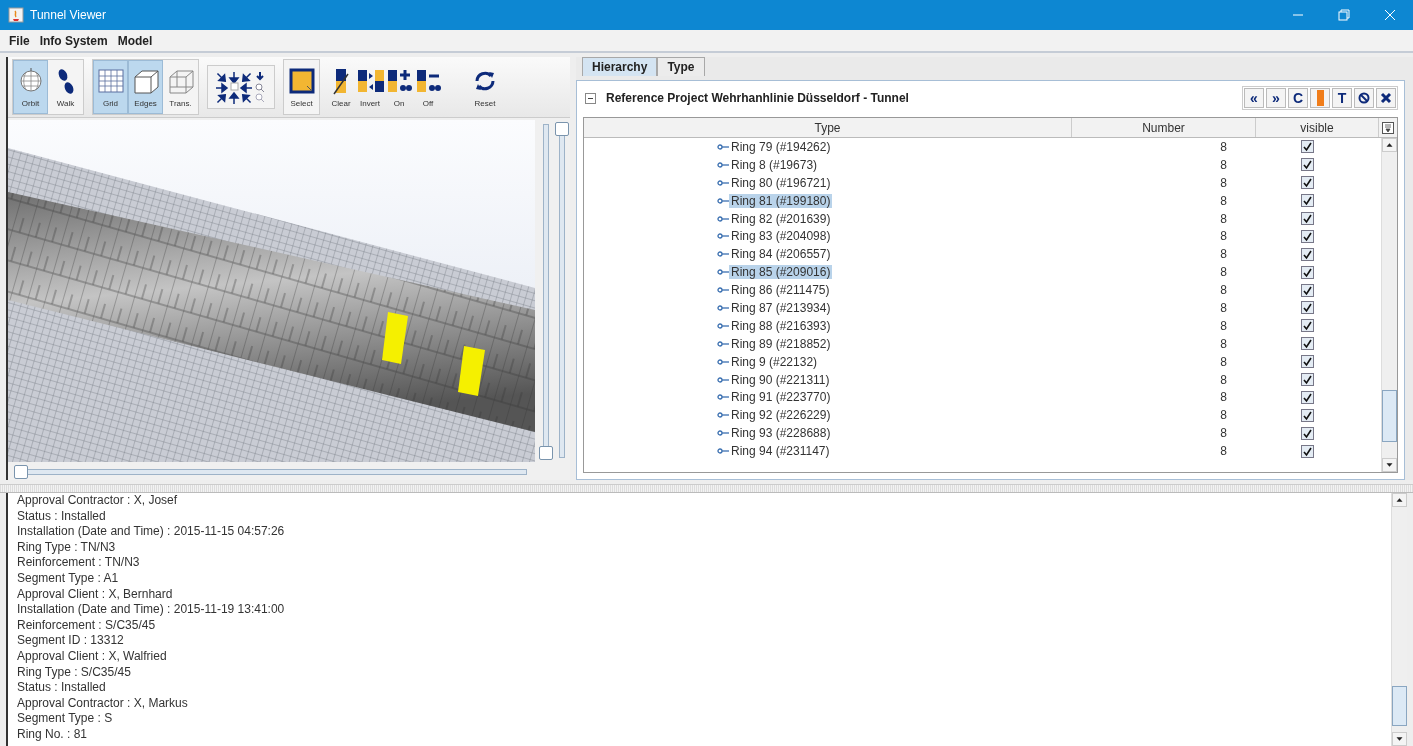 The image size is (1413, 746). What do you see at coordinates (781, 343) in the screenshot?
I see `tree-item: Ring 89 (#218852)` at bounding box center [781, 343].